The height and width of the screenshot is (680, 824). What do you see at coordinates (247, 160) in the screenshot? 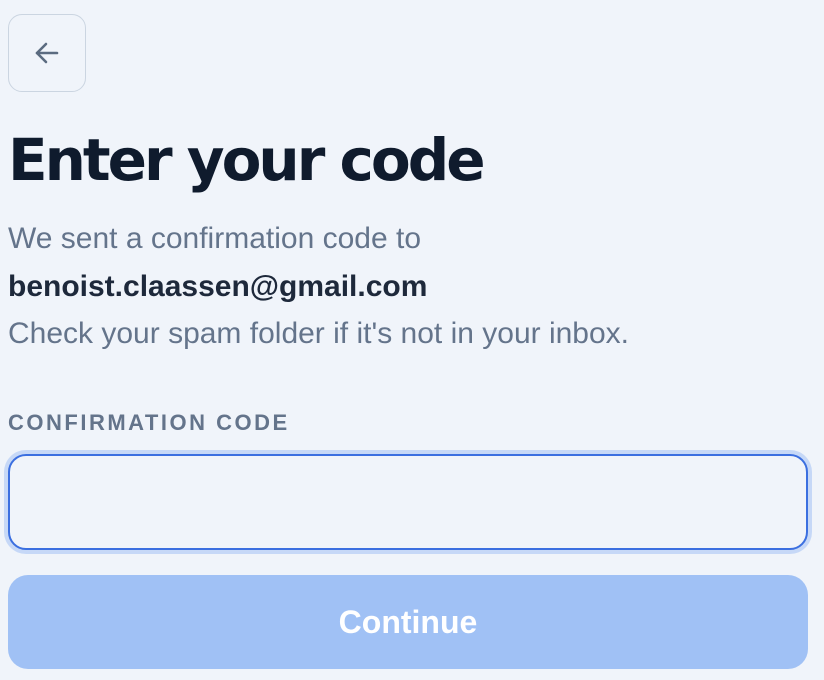
I see `page-title: Enter your code` at bounding box center [247, 160].